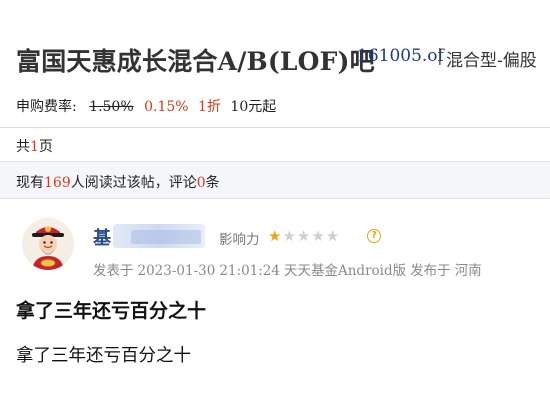 The height and width of the screenshot is (417, 550). What do you see at coordinates (249, 271) in the screenshot?
I see `post-time: 21:01:24` at bounding box center [249, 271].